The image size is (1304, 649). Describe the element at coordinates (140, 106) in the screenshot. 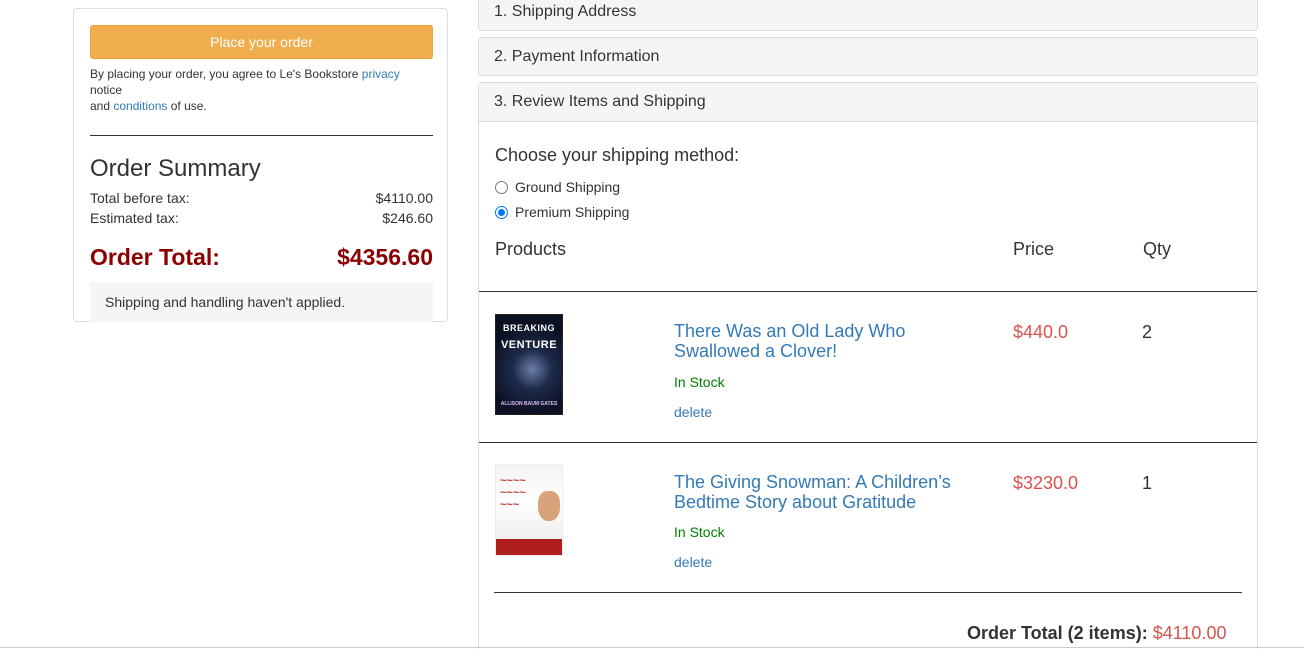

I see `conditions-link: conditions` at that location.